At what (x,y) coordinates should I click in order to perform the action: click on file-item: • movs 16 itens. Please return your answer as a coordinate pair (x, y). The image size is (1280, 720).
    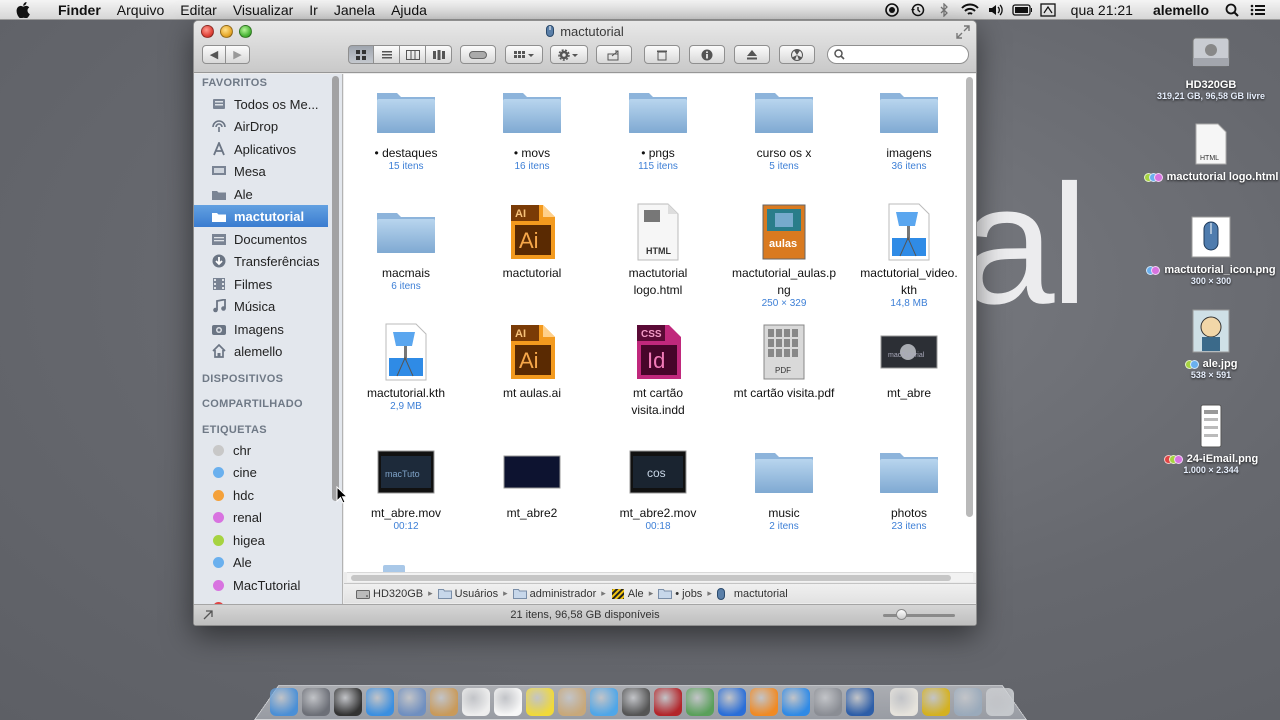
    Looking at the image, I should click on (532, 126).